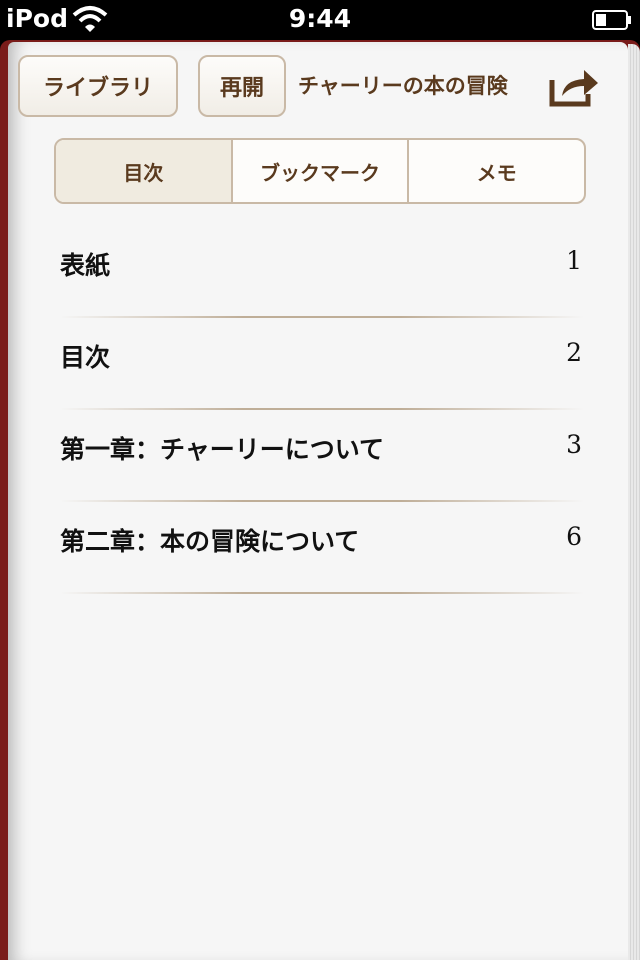  I want to click on status-bar: iPod 9:44, so click(320, 20).